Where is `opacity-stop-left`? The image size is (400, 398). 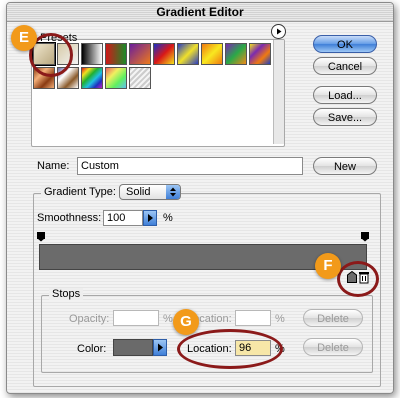 opacity-stop-left is located at coordinates (41, 237).